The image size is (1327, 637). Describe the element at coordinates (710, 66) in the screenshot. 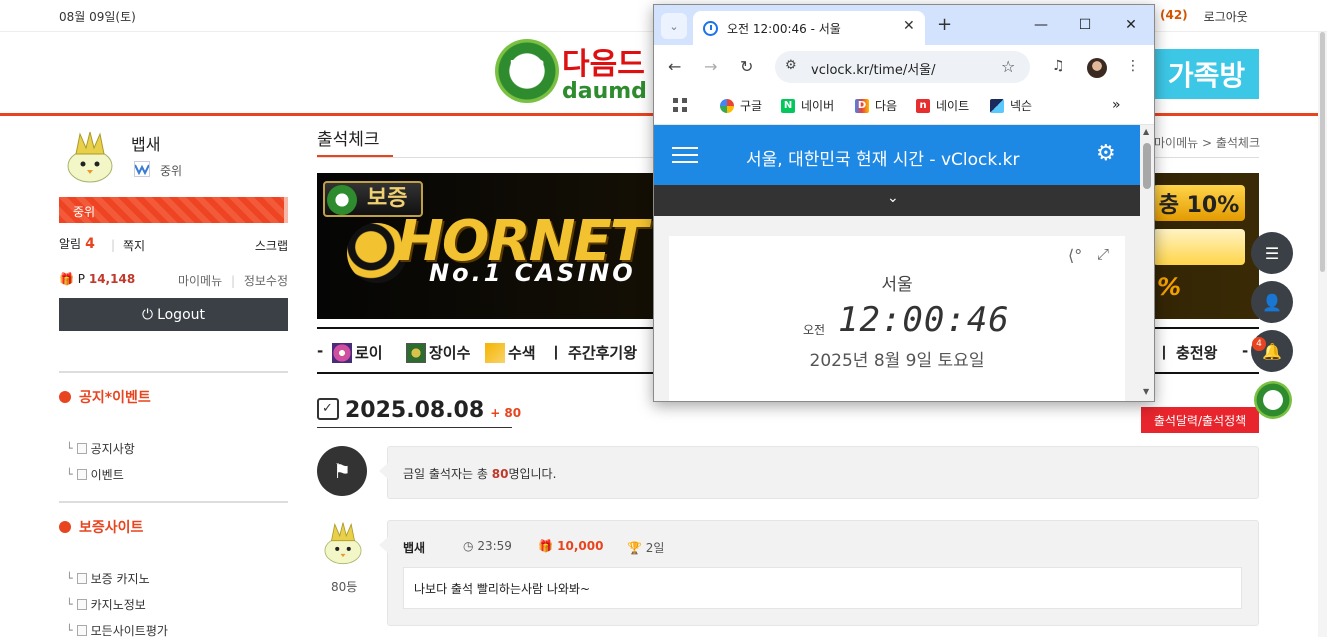

I see `forward-button: →` at that location.